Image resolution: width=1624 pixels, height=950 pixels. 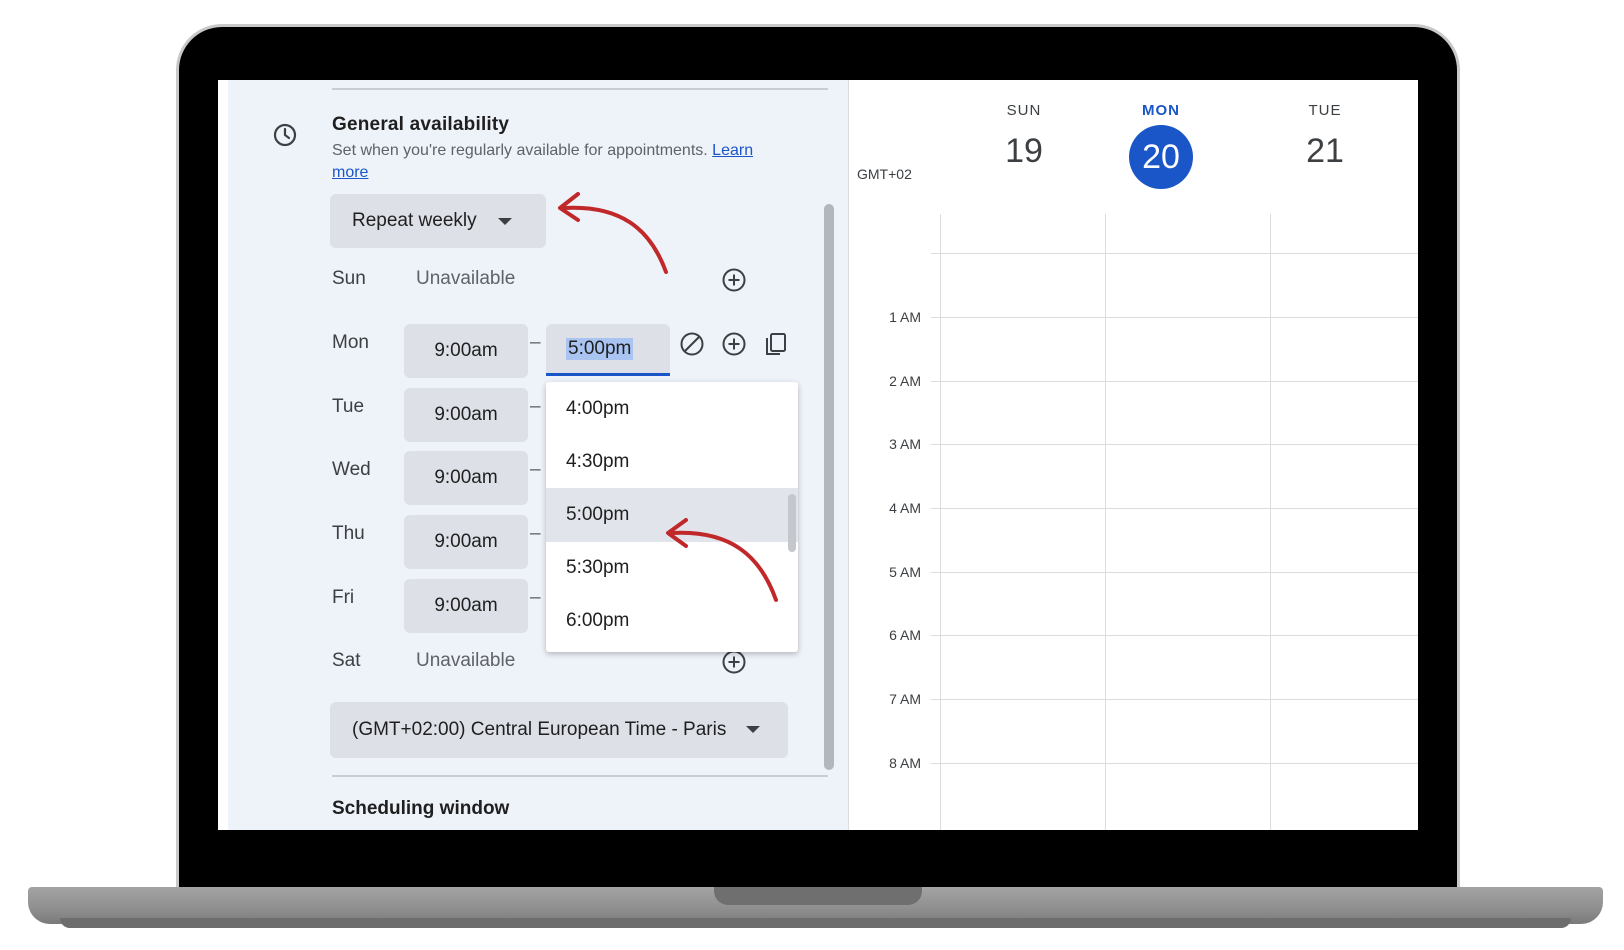 What do you see at coordinates (421, 124) in the screenshot?
I see `section-title: General availability` at bounding box center [421, 124].